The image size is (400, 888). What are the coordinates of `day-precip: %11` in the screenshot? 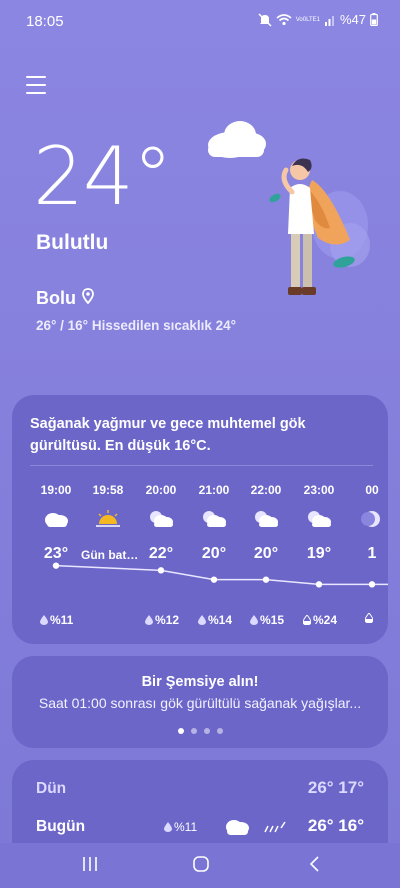 It's located at (180, 827).